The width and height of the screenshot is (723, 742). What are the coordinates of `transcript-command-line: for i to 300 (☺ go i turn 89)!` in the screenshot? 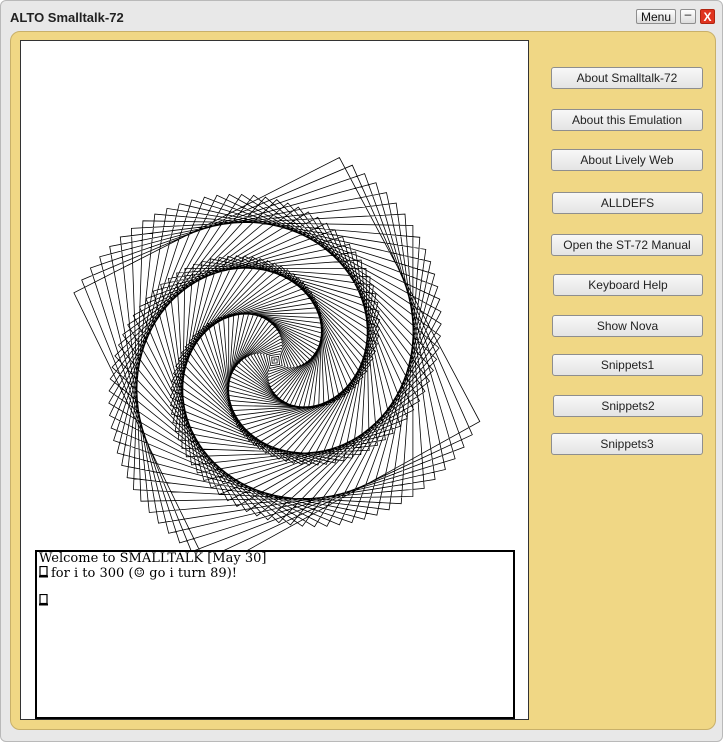 It's located at (138, 573).